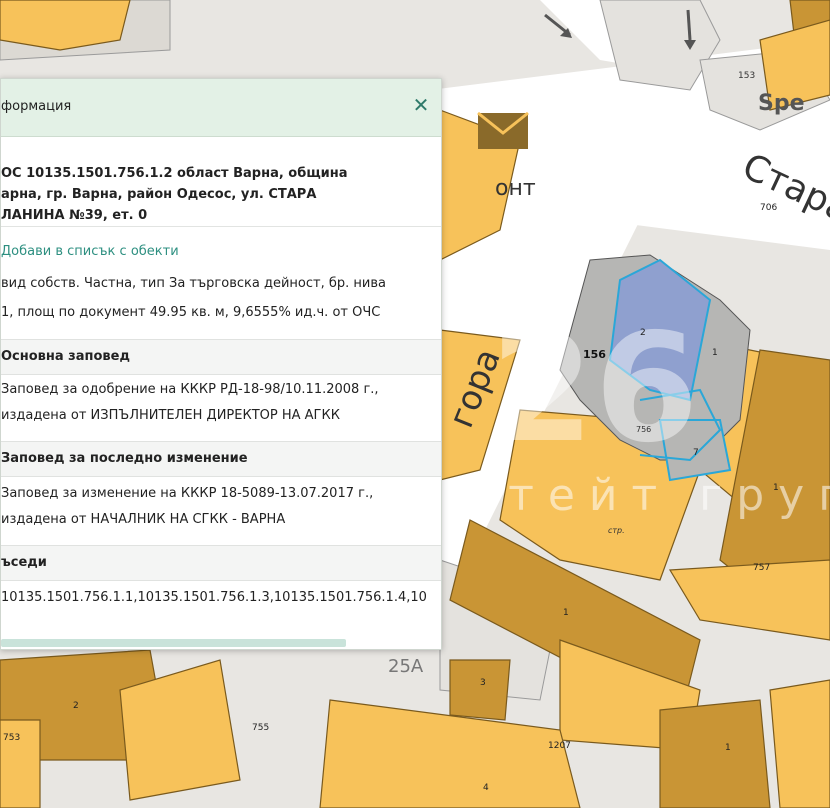  Describe the element at coordinates (746, 76) in the screenshot. I see `number-label: 153` at that location.